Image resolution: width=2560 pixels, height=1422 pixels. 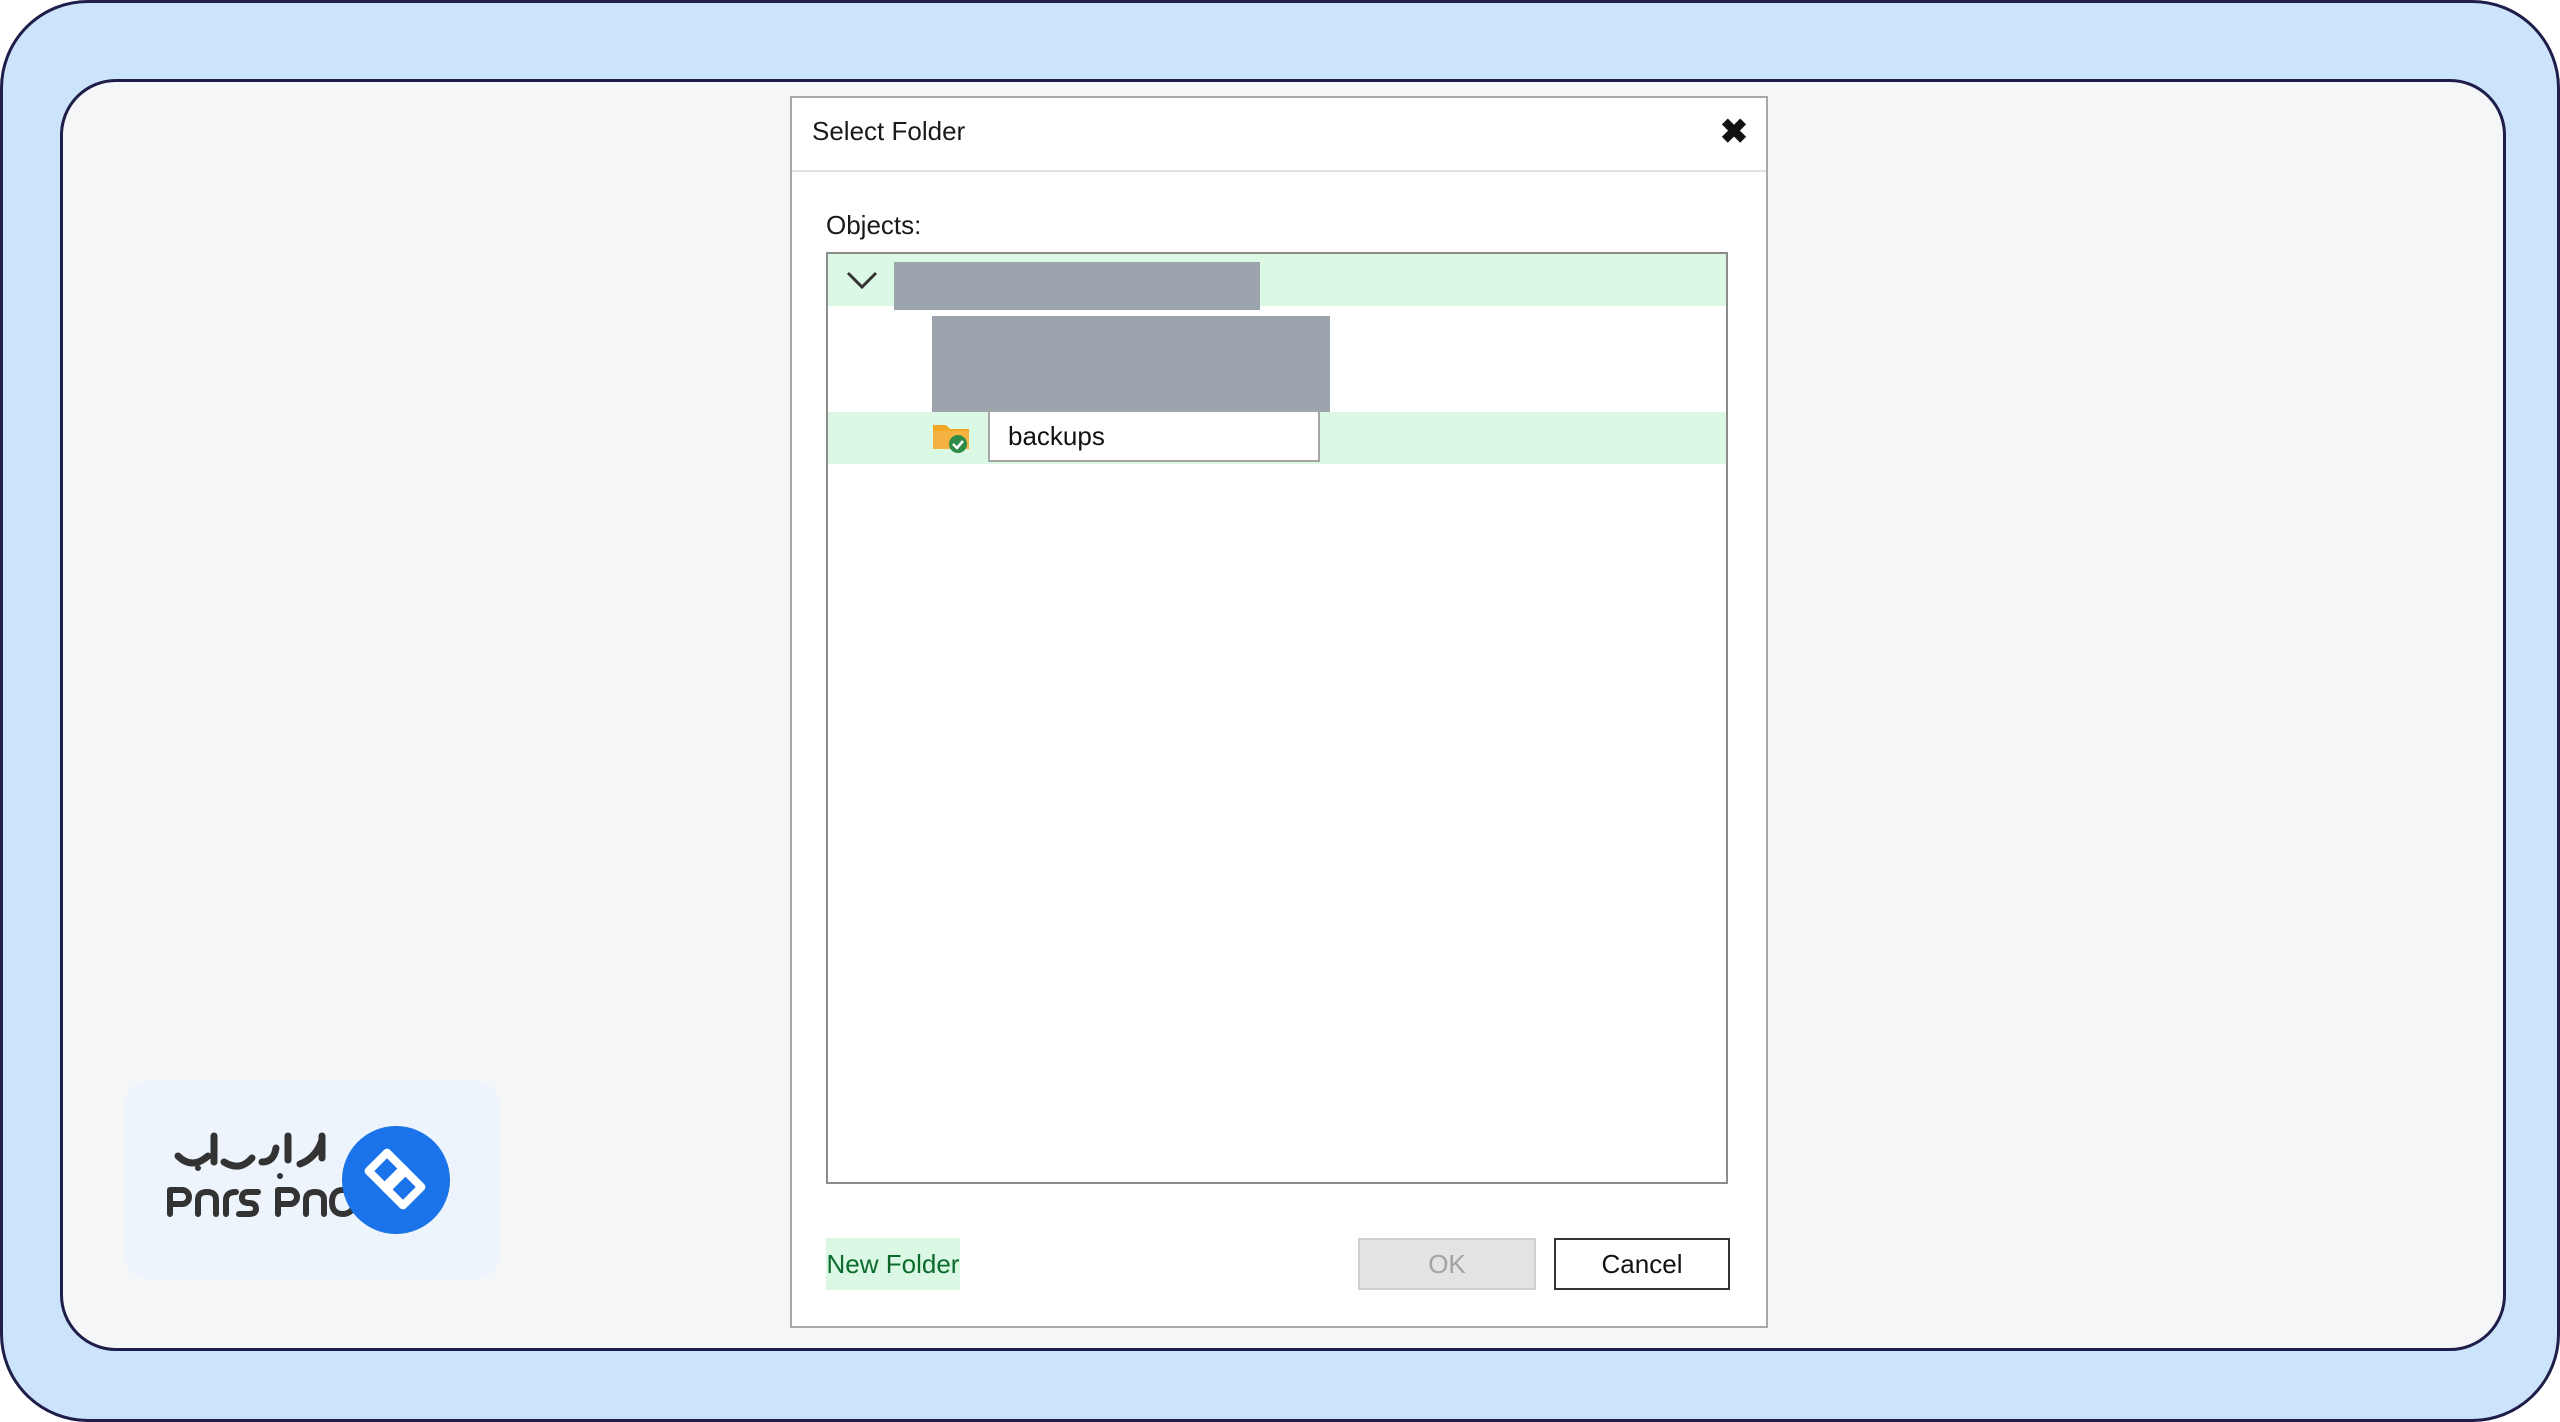 I want to click on dialog-title: Select Folder, so click(x=889, y=131).